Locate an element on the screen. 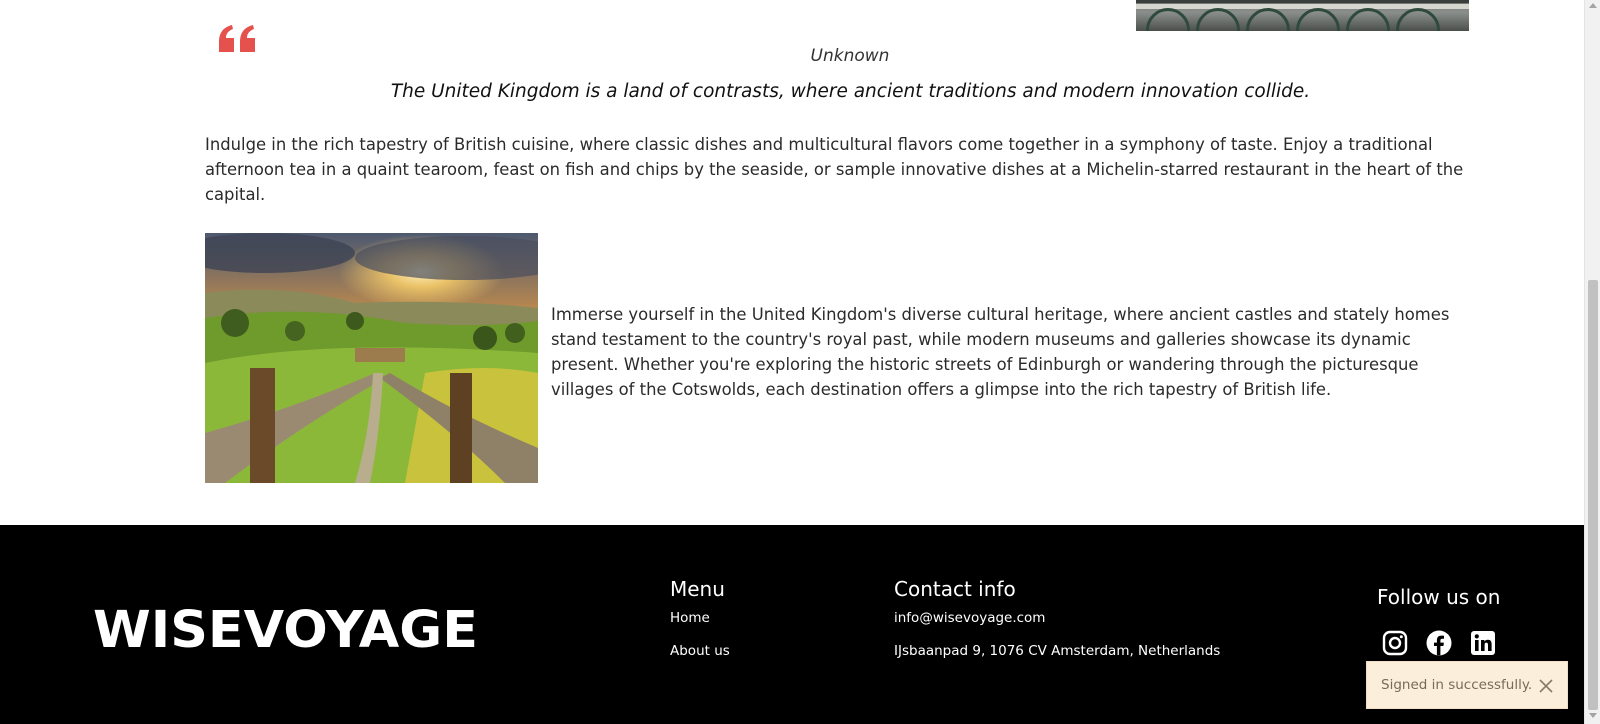 The image size is (1600, 724). quote-author-text: Unknown is located at coordinates (850, 56).